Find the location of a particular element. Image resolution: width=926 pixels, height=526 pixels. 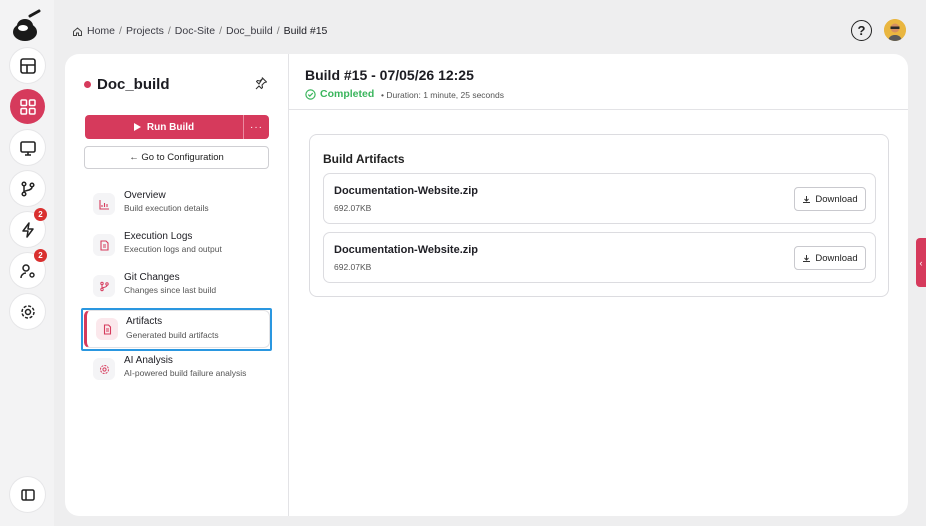

status-text: Completed is located at coordinates (347, 94).